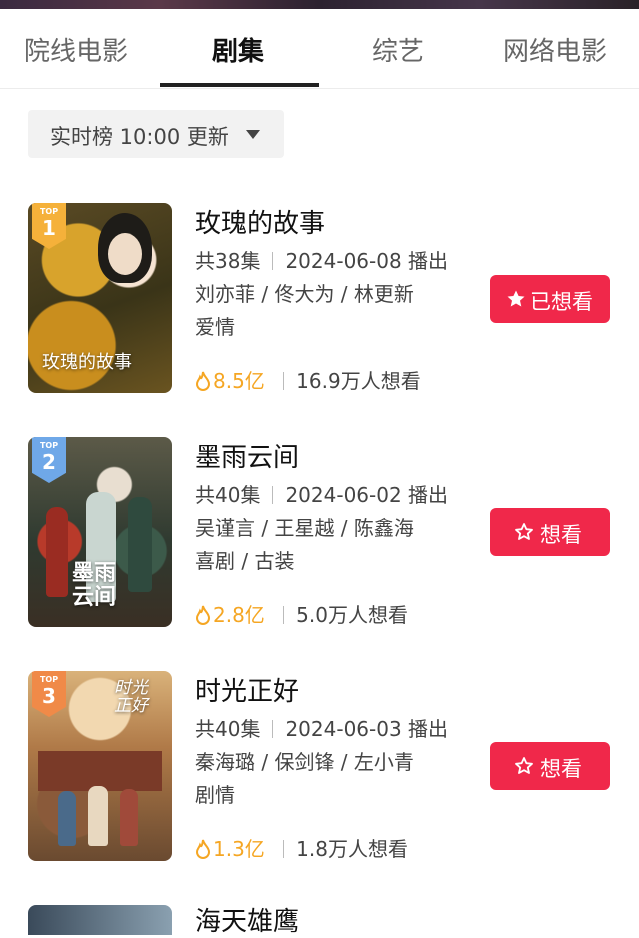 This screenshot has height=938, width=639. What do you see at coordinates (319, 49) in the screenshot?
I see `category-tabs: 院线电影 剧集 综艺 网络电影` at bounding box center [319, 49].